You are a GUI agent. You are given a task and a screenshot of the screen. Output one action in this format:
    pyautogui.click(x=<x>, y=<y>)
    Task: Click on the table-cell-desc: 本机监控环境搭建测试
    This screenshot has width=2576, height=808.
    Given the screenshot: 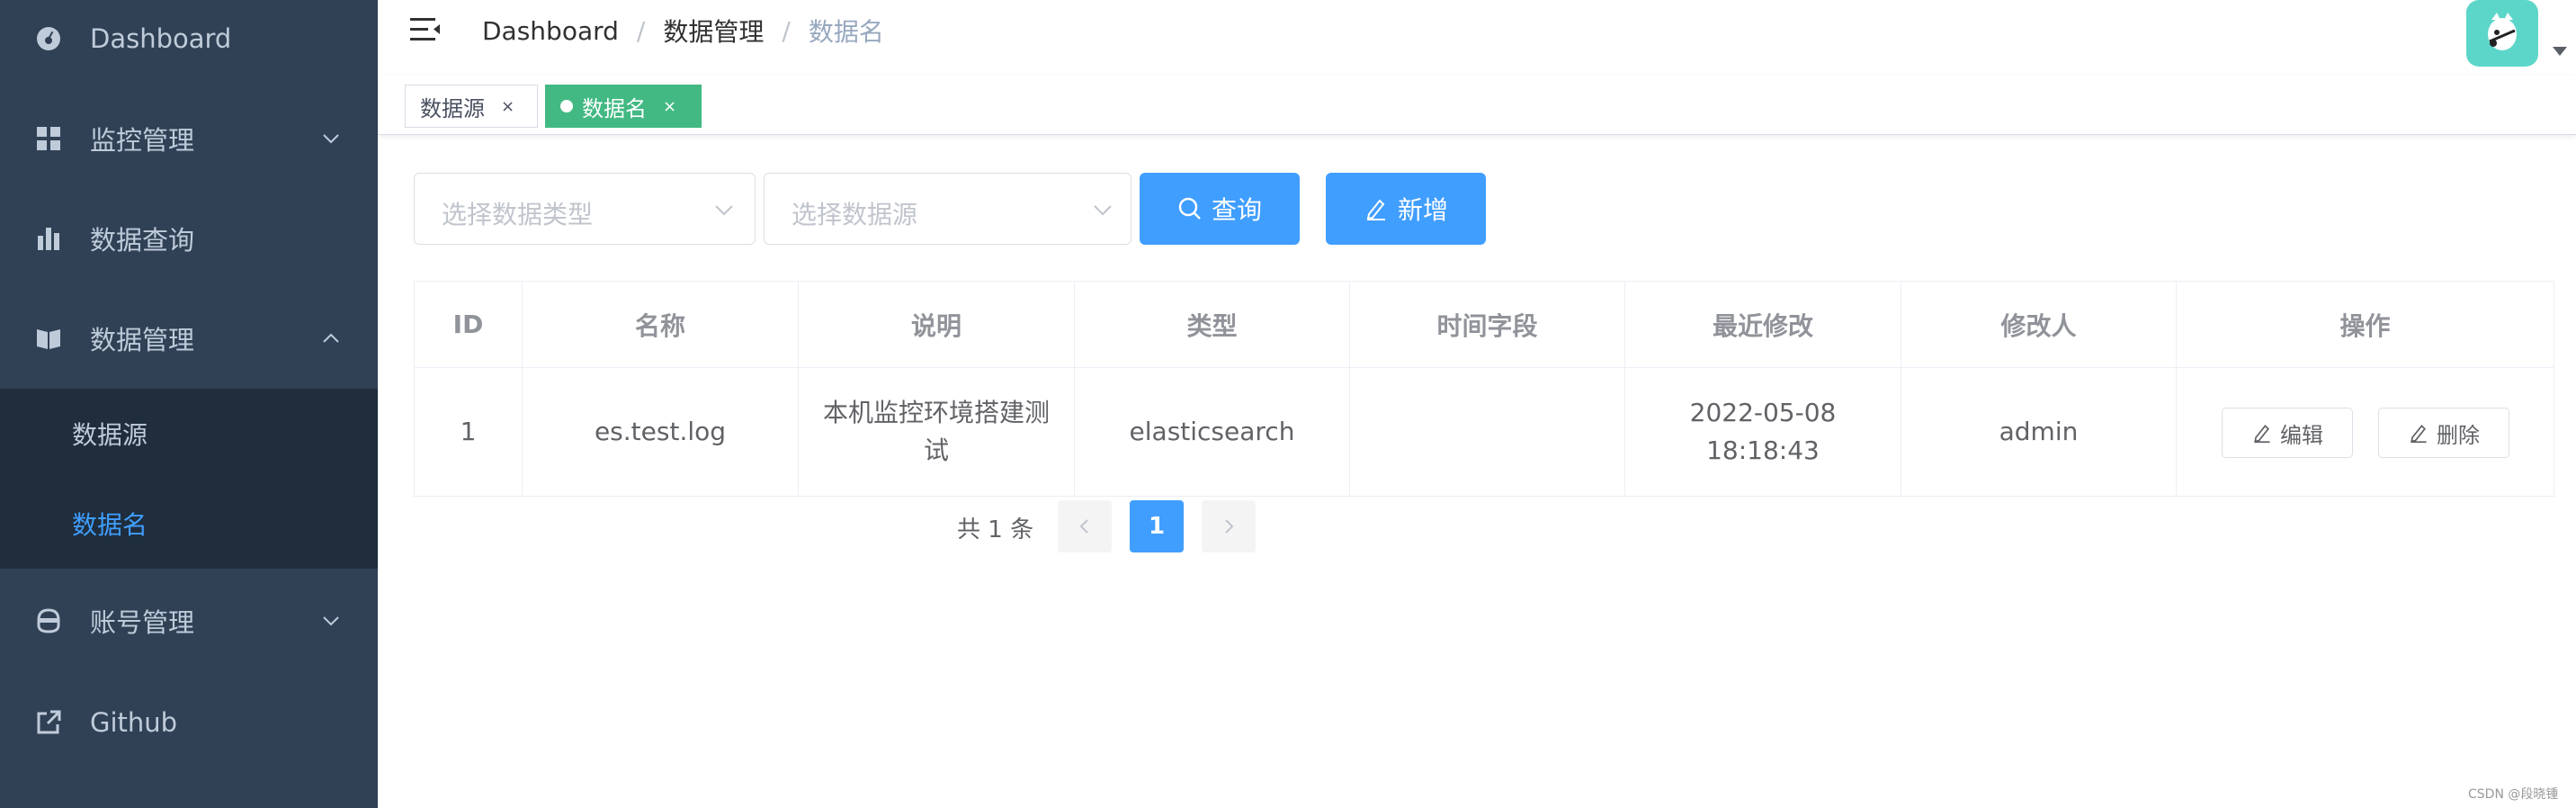 What is the action you would take?
    pyautogui.click(x=937, y=432)
    